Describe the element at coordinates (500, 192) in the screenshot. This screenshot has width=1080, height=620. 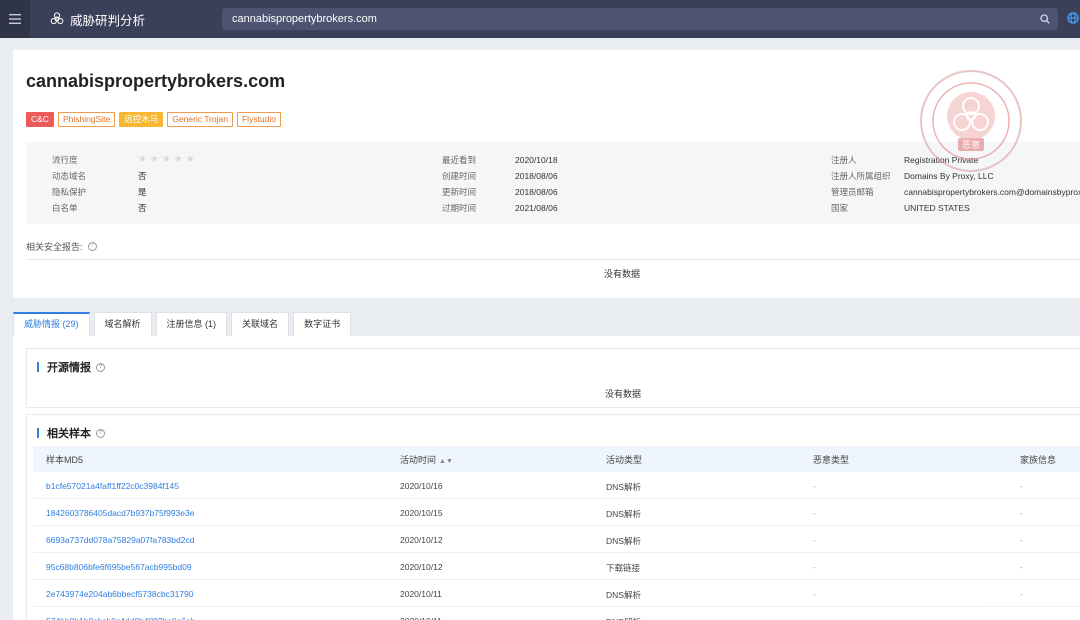
I see `info-row-updated: 更新时间 2018/08/06` at that location.